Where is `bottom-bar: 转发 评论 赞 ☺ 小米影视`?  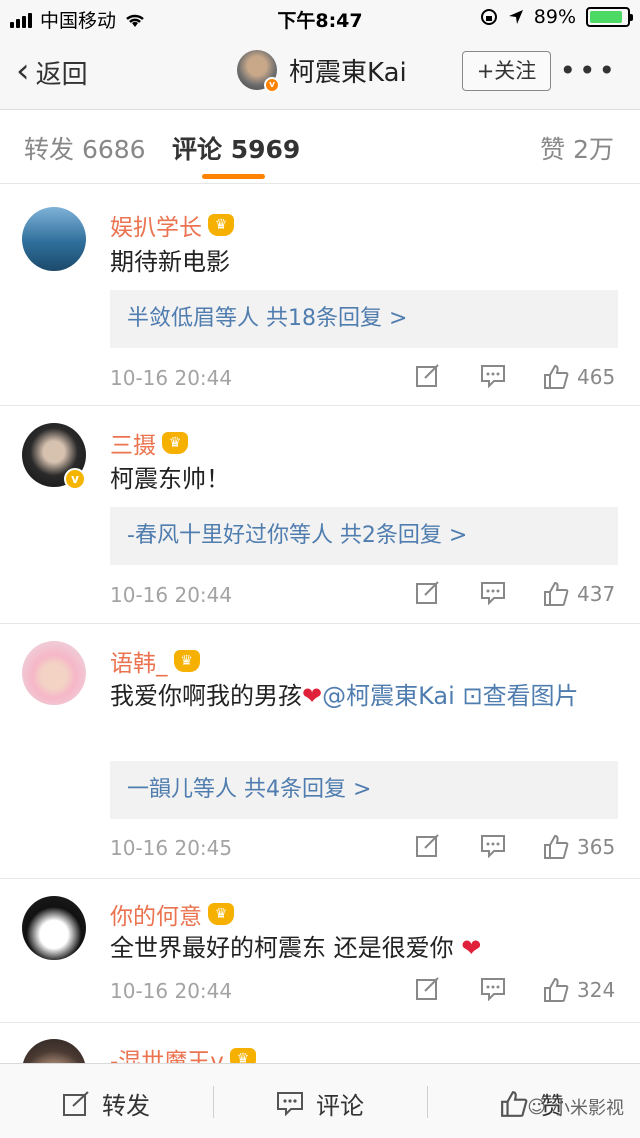
bottom-bar: 转发 评论 赞 ☺ 小米影视 is located at coordinates (320, 1100).